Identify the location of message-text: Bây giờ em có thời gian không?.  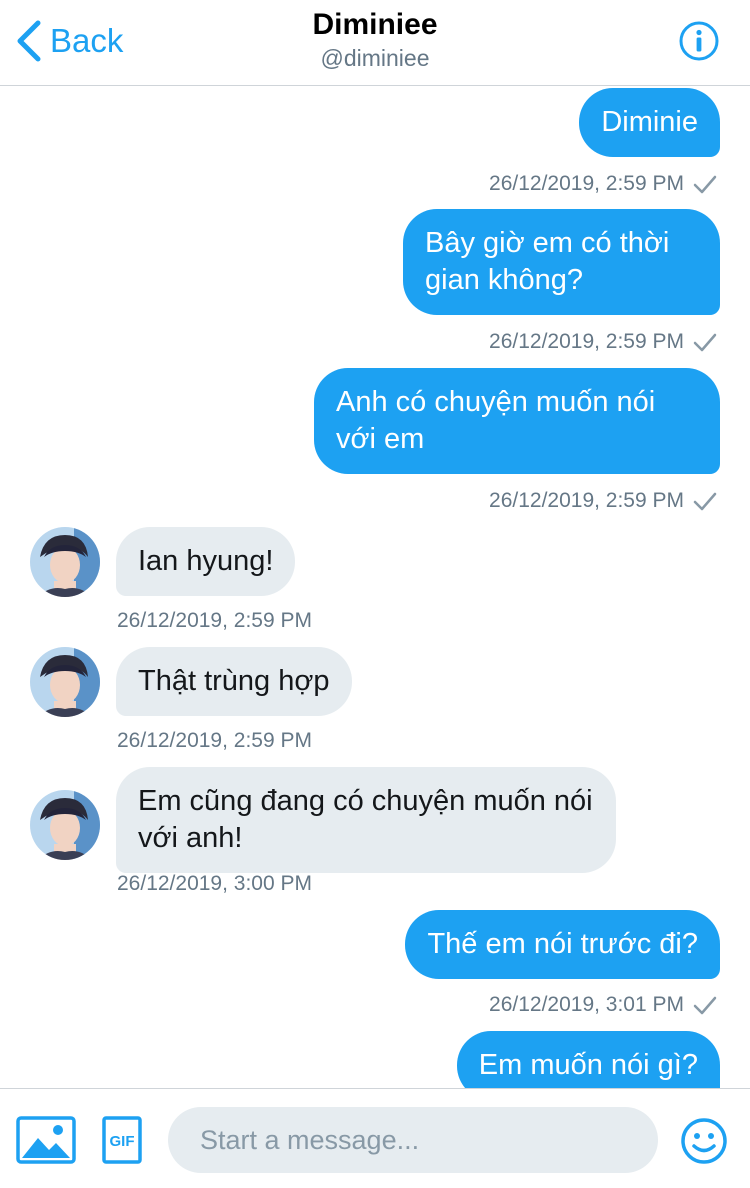
(547, 261).